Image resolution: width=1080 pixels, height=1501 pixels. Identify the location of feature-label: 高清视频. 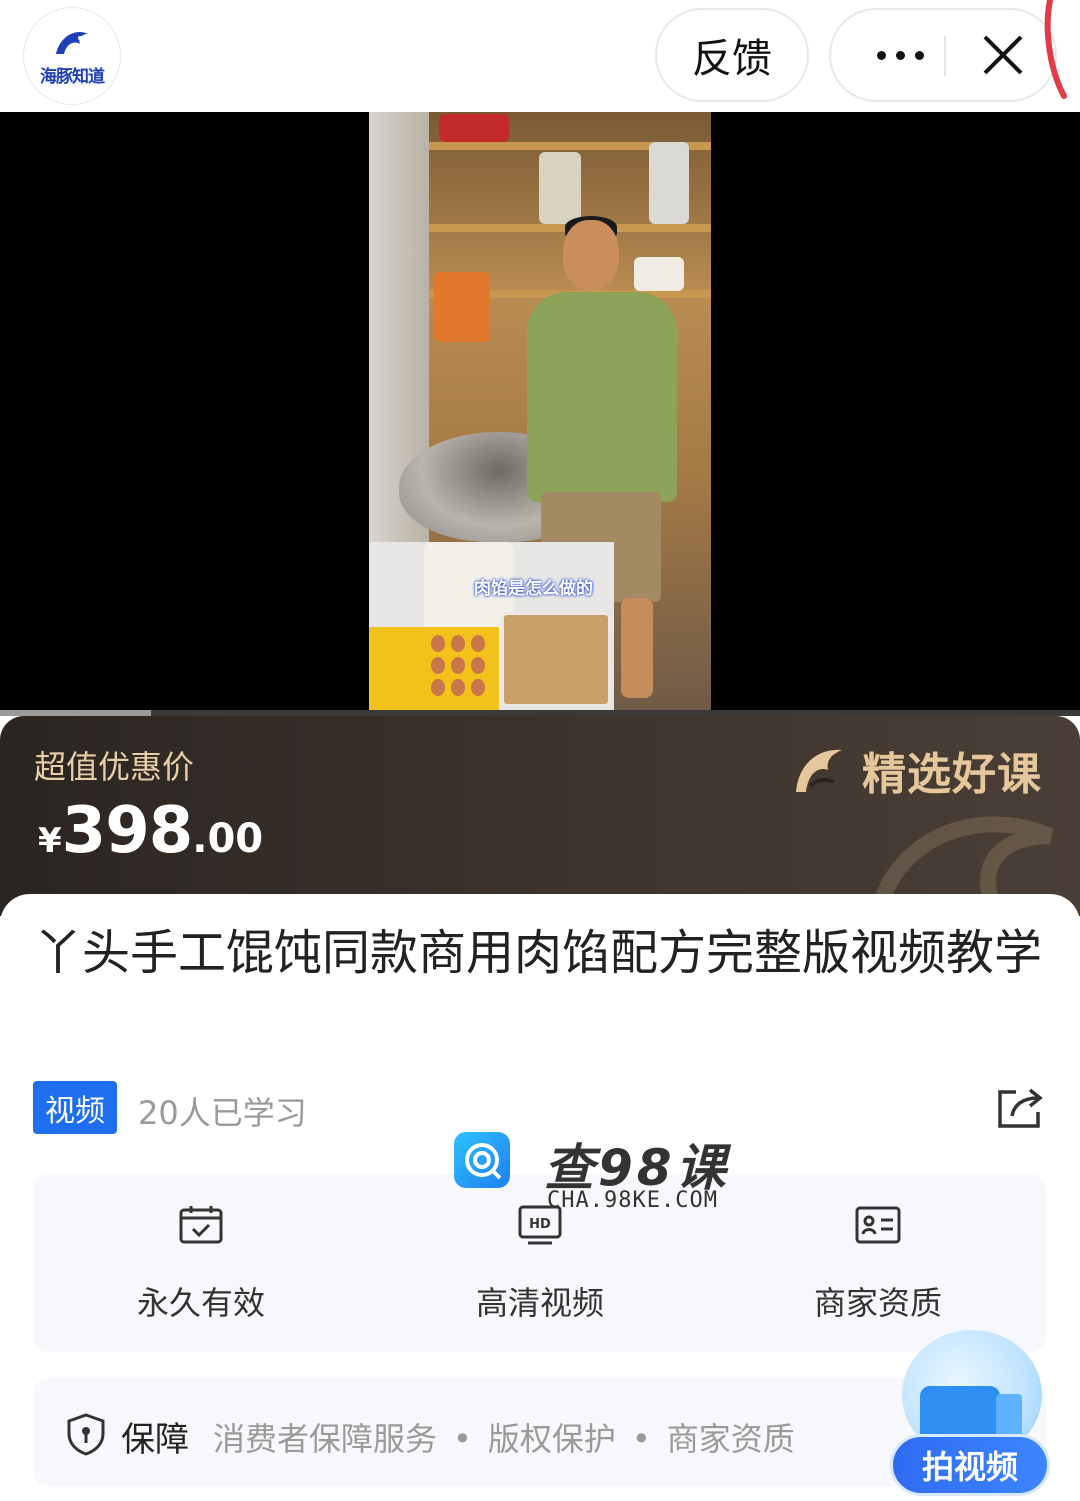
(539, 1303).